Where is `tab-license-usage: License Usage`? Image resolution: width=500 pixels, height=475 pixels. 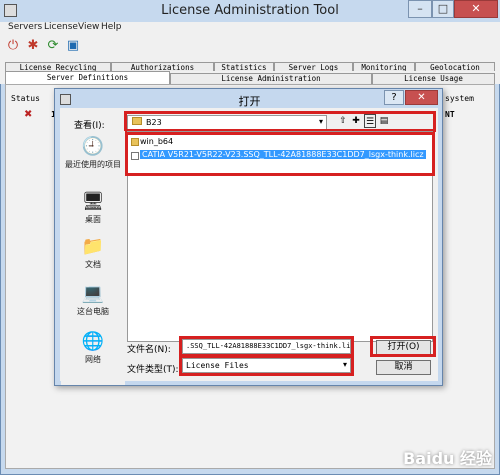
tab-license-usage: License Usage is located at coordinates (433, 78).